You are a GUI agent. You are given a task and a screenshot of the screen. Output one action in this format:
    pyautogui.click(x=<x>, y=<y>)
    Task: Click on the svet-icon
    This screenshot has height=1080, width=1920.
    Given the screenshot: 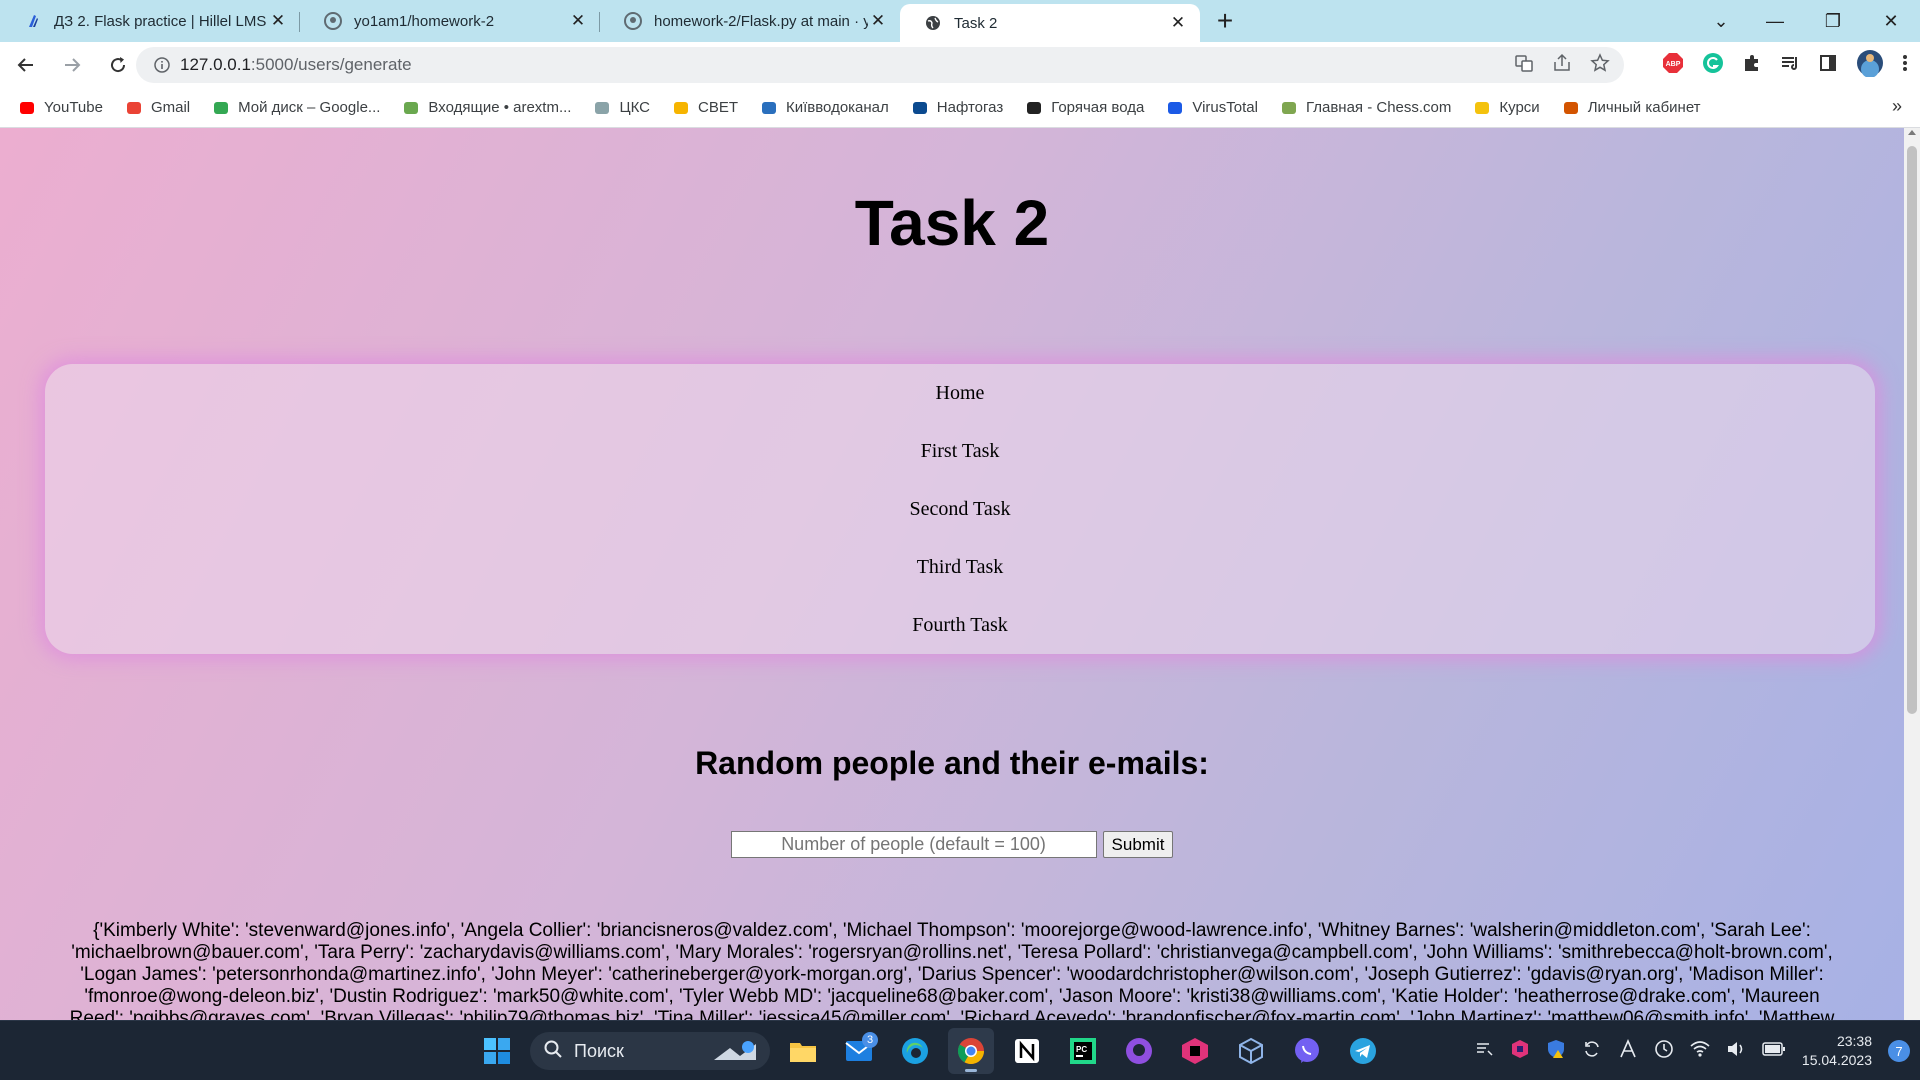 What is the action you would take?
    pyautogui.click(x=681, y=108)
    